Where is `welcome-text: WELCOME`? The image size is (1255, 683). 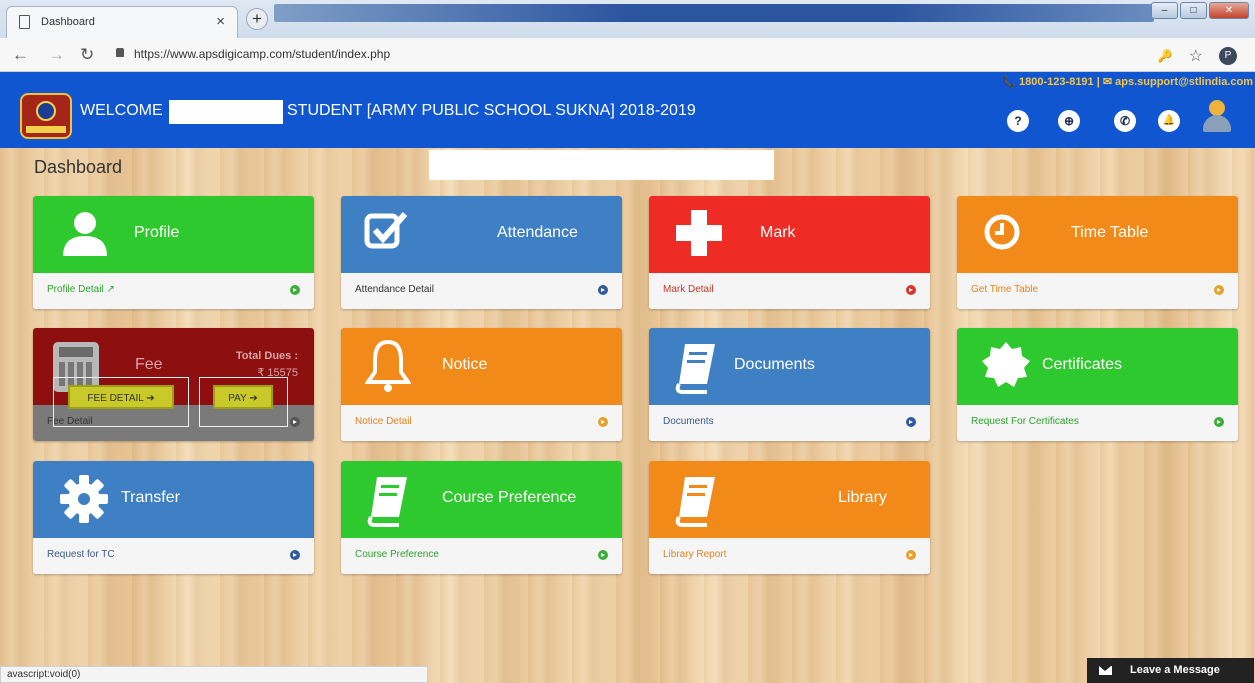
welcome-text: WELCOME is located at coordinates (121, 110).